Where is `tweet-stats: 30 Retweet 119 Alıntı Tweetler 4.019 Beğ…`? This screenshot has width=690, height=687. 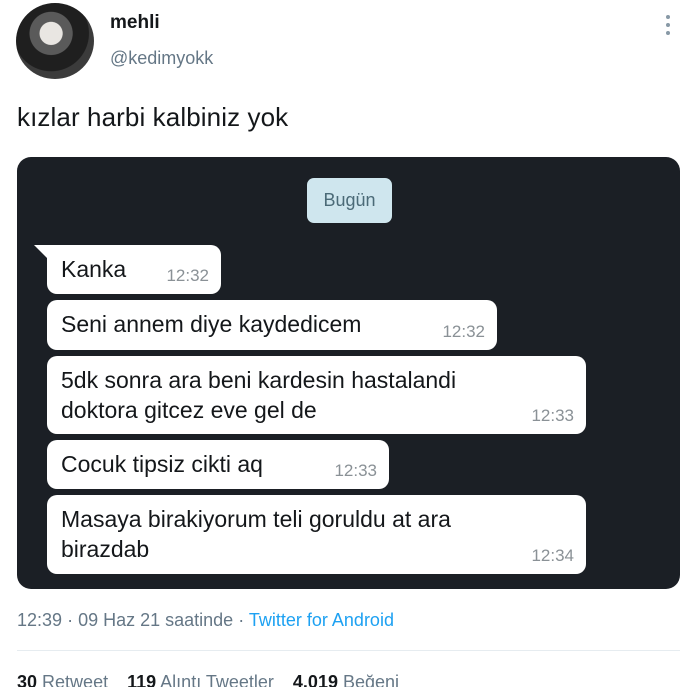 tweet-stats: 30 Retweet 119 Alıntı Tweetler 4.019 Beğ… is located at coordinates (215, 679).